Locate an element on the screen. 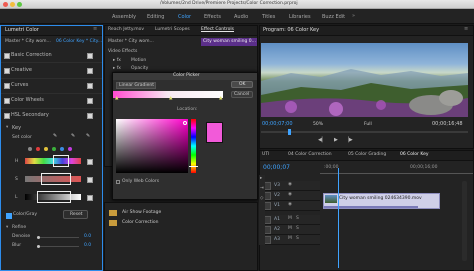 The image size is (474, 271). preset-gray-swatch is located at coordinates (30, 149).